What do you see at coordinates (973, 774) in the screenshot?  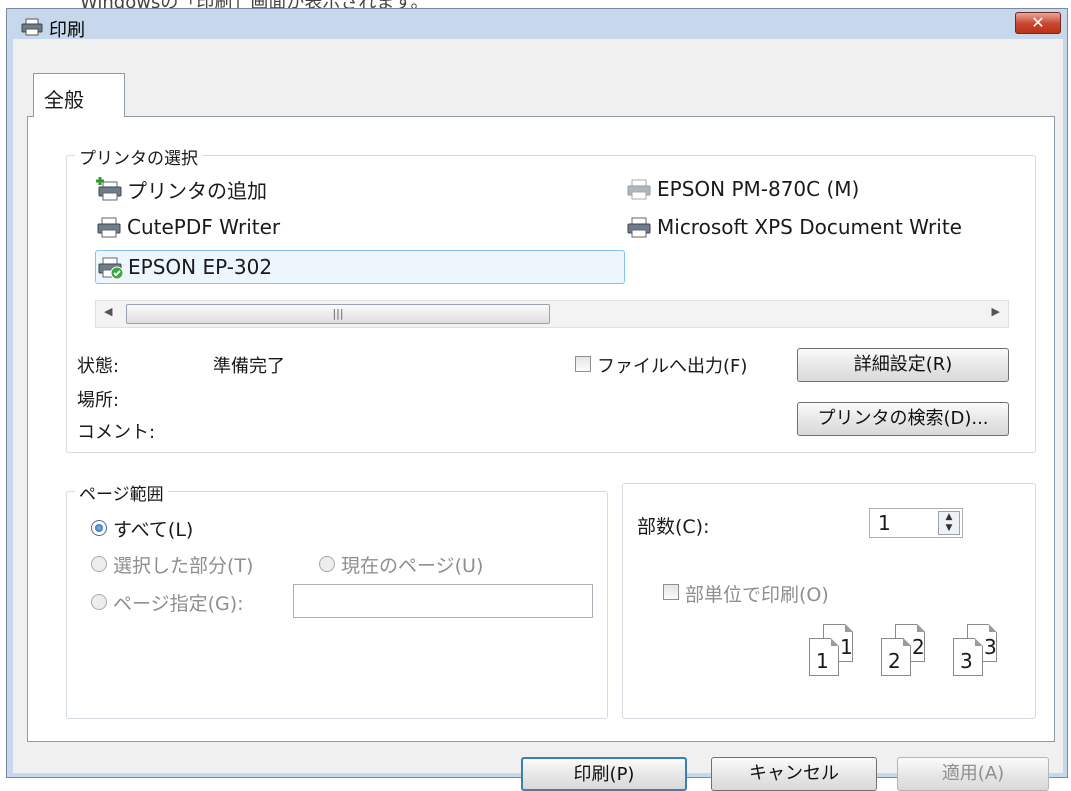 I see `apply-button: 適用(A)` at bounding box center [973, 774].